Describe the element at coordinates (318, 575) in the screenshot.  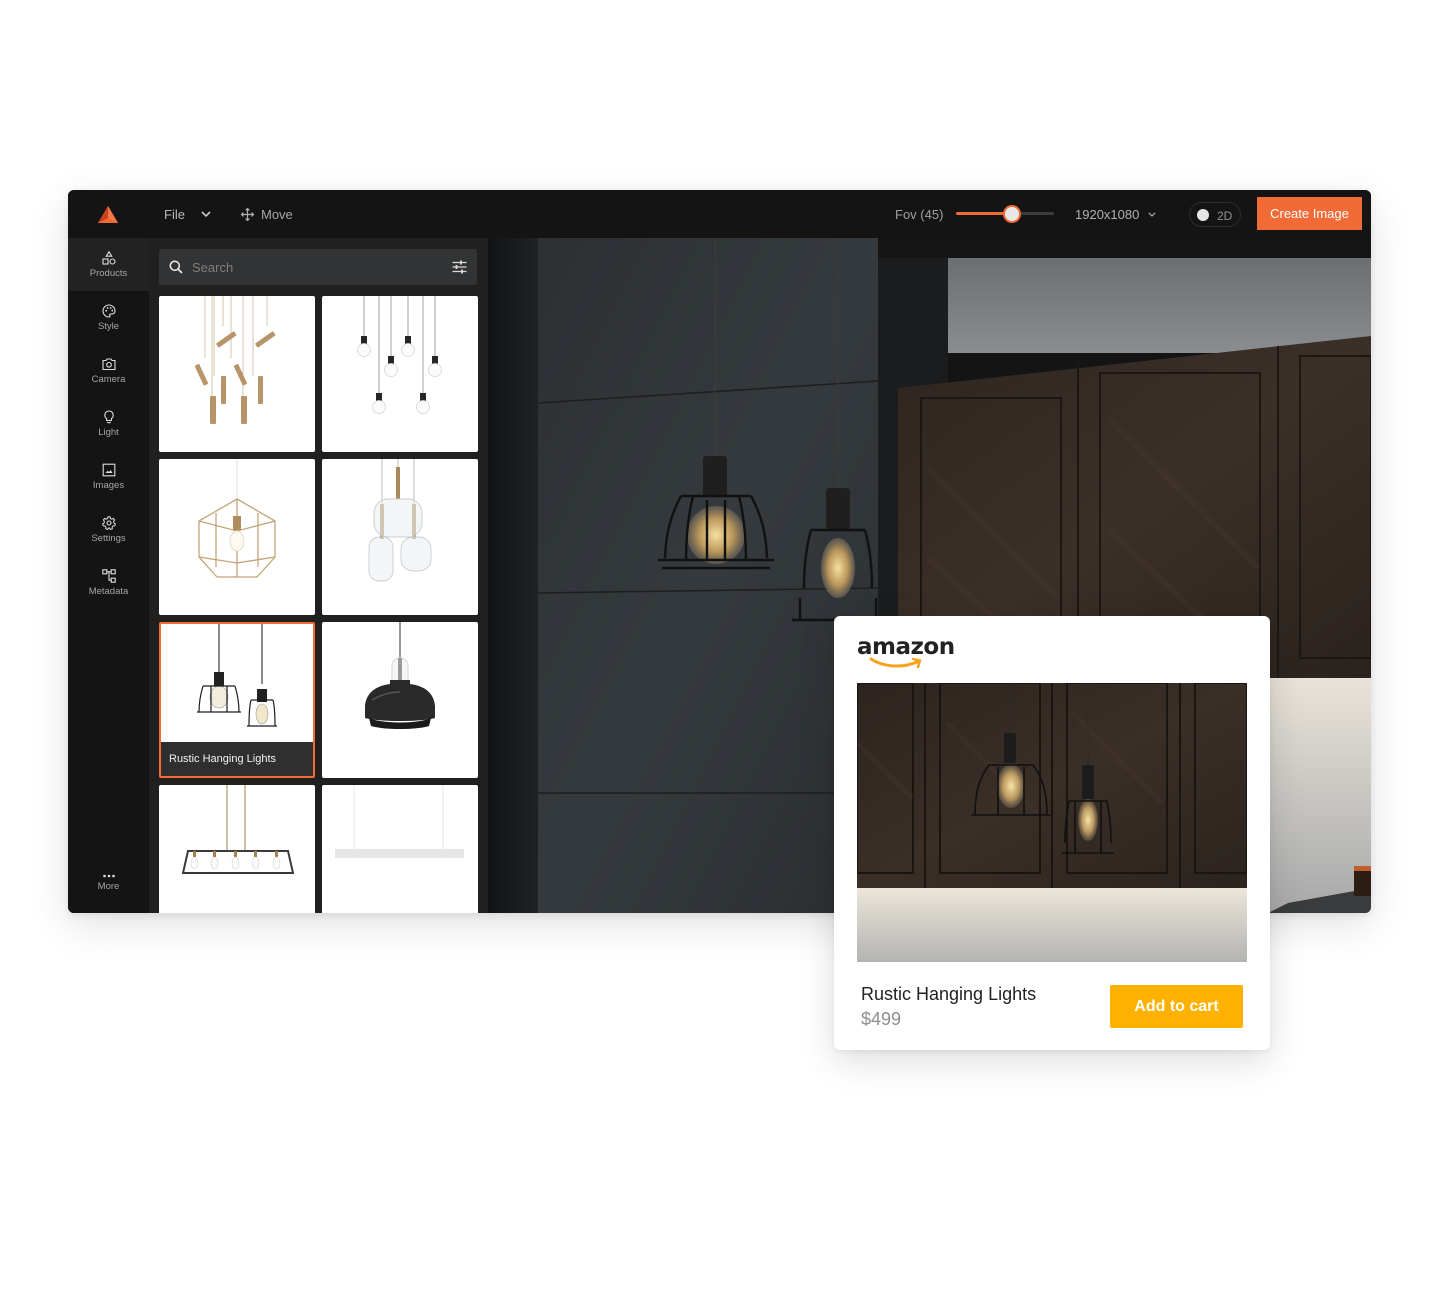
I see `product-panel: Rustic Hanging Lights` at that location.